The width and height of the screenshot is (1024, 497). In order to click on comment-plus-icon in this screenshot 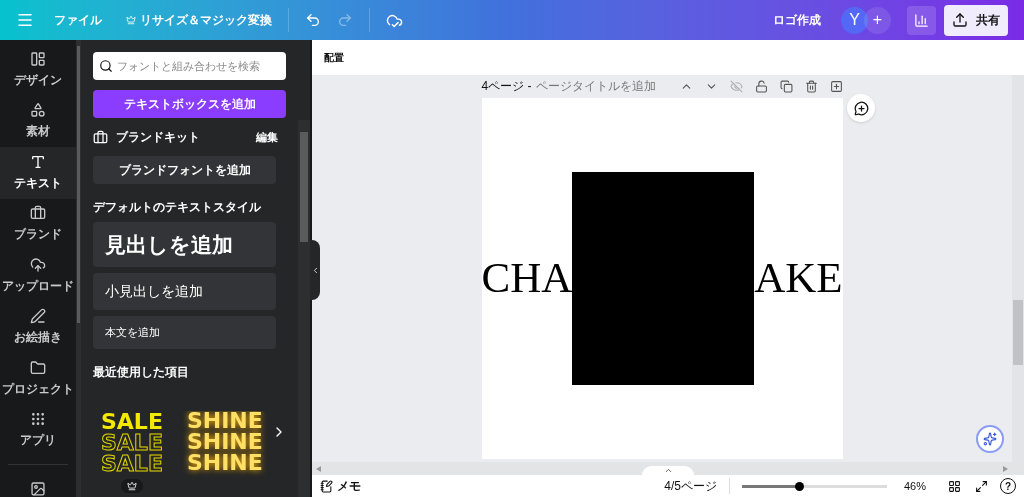, I will do `click(861, 108)`.